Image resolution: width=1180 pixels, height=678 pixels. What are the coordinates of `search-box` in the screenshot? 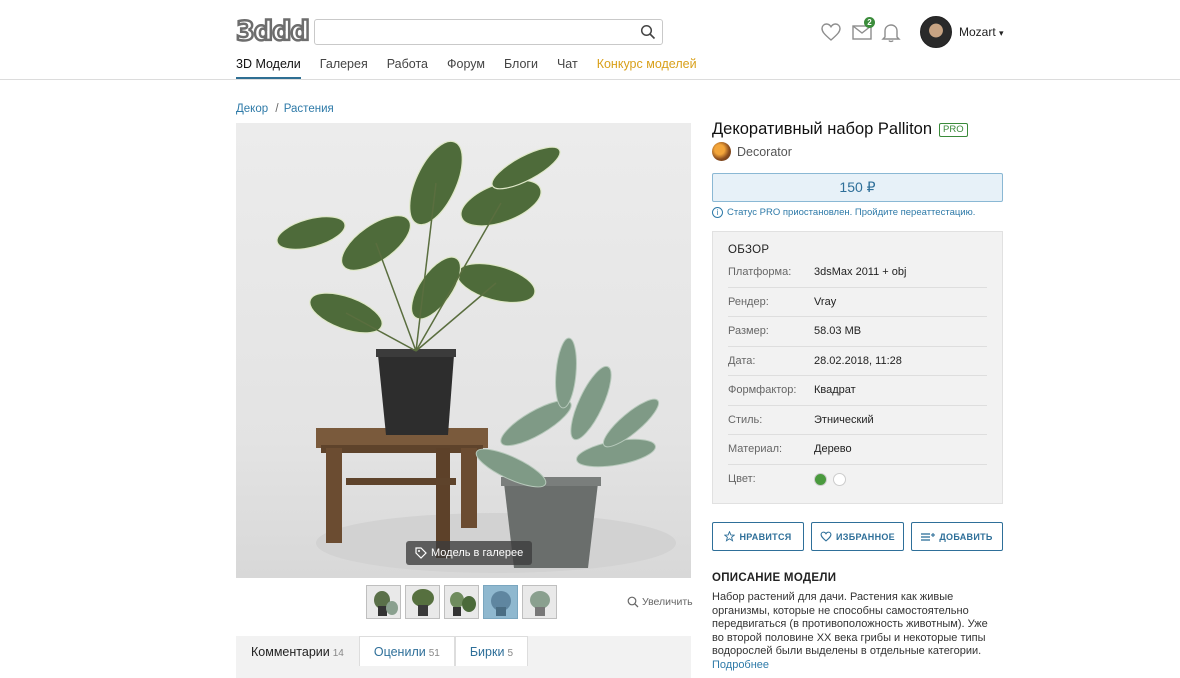 It's located at (488, 32).